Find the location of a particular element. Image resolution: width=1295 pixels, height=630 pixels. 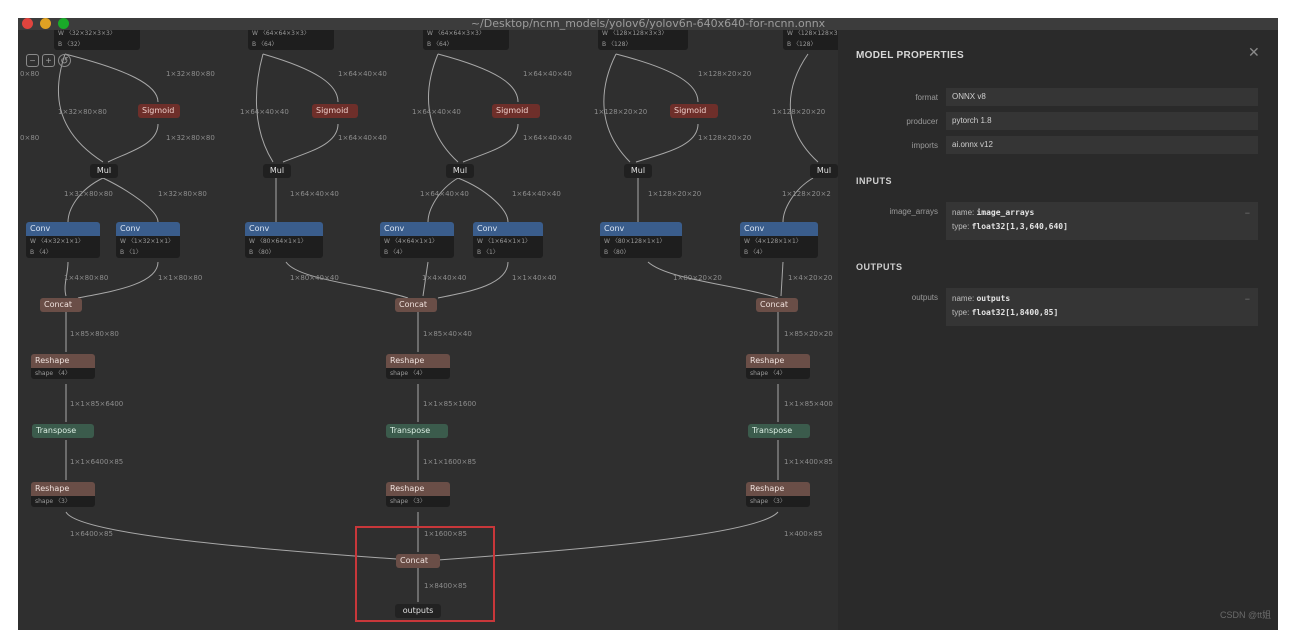

edge-label: 1×85×20×20 is located at coordinates (808, 334).